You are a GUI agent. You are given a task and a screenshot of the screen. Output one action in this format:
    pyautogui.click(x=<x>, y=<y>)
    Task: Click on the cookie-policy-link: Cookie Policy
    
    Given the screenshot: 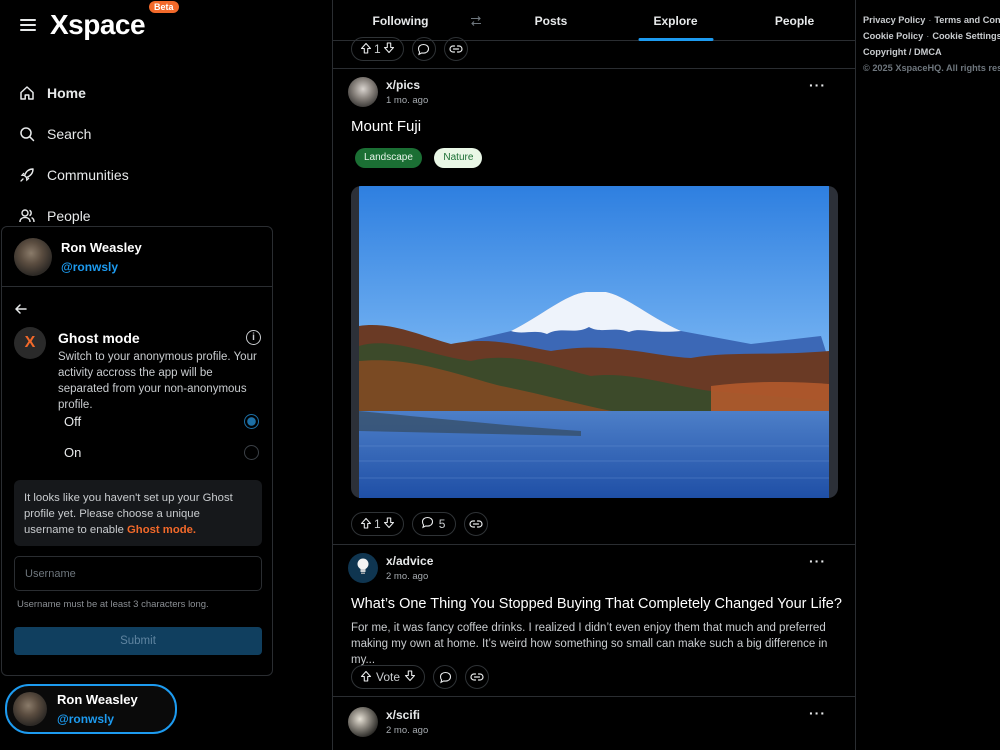 What is the action you would take?
    pyautogui.click(x=893, y=36)
    